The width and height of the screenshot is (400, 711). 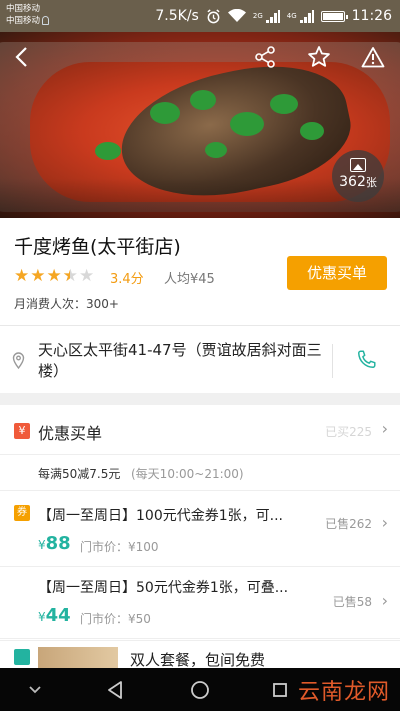 I want to click on phone-icon, so click(x=367, y=359).